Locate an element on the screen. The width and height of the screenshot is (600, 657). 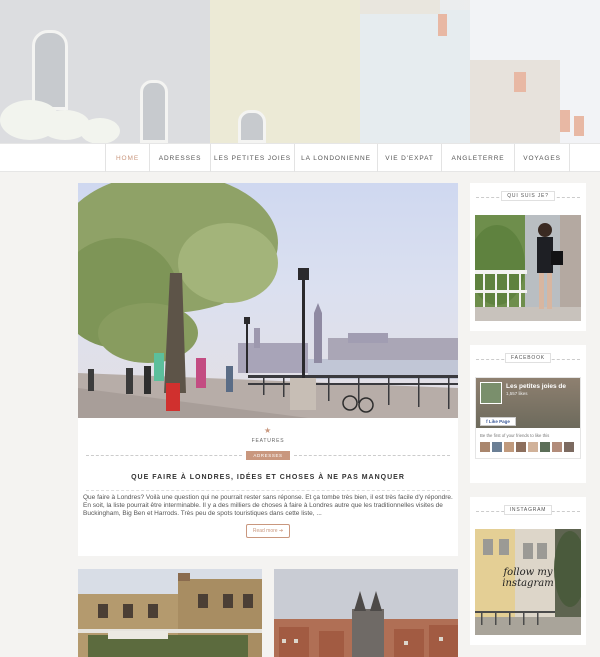
facebook-page-avatar is located at coordinates (491, 393).